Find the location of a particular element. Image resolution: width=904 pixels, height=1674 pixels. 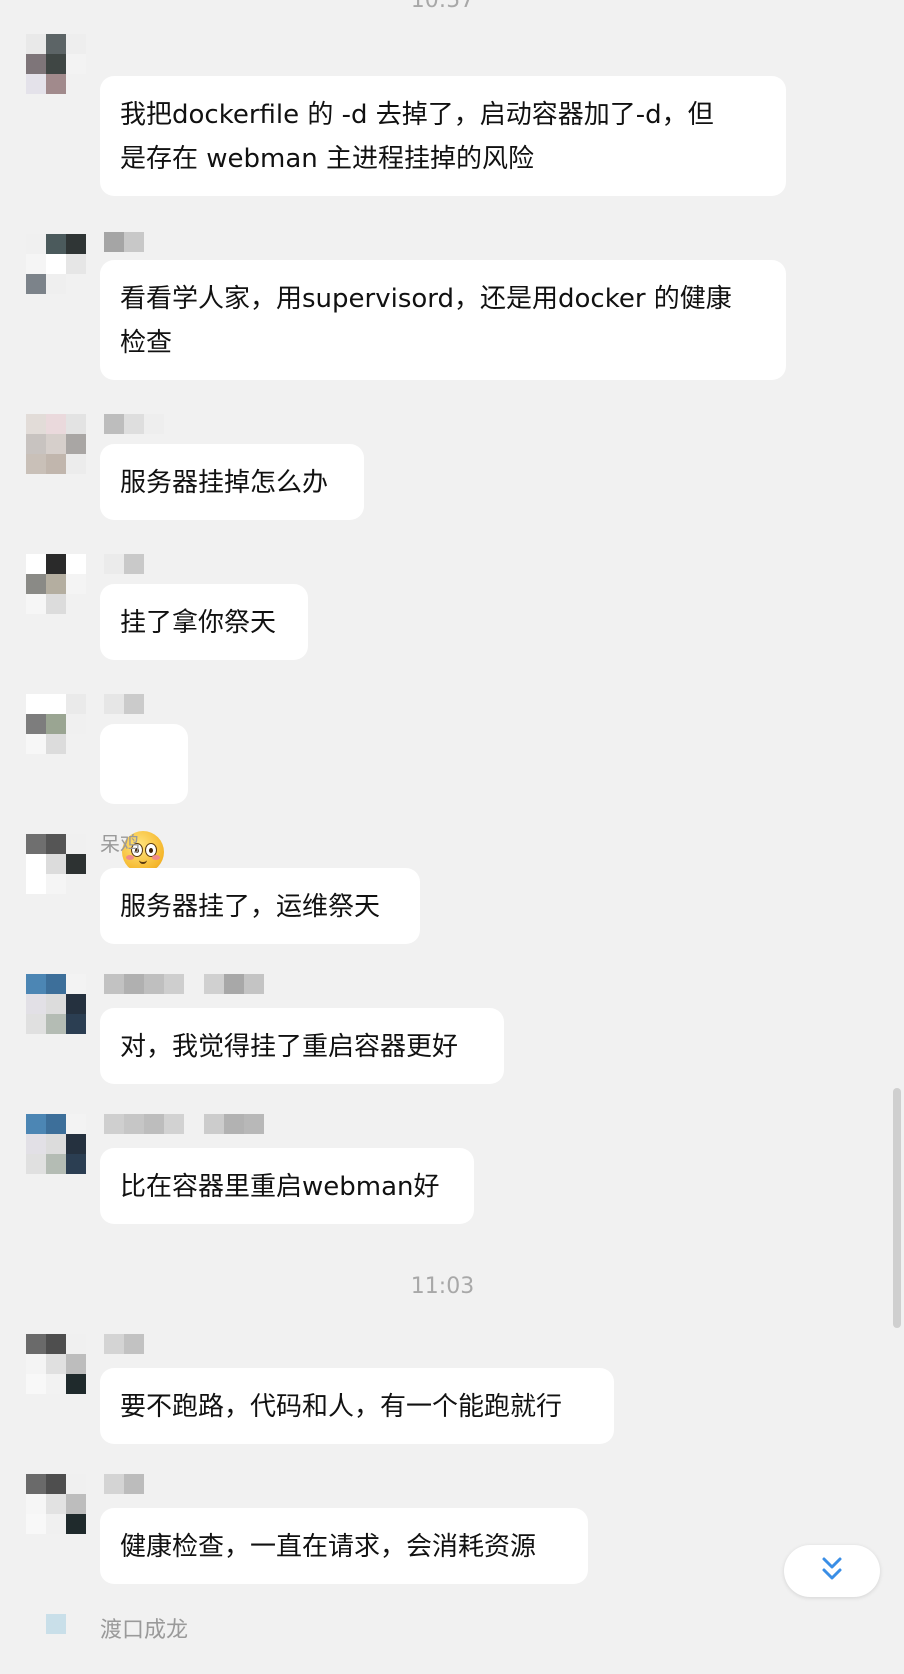

message-bubble: 对，我觉得挂了重启容器更好 is located at coordinates (302, 1046).